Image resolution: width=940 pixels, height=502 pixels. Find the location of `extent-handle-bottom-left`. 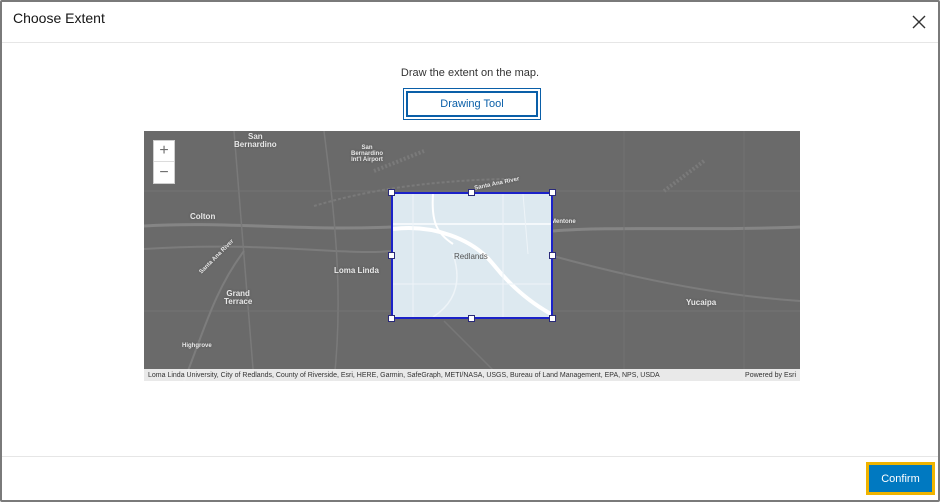

extent-handle-bottom-left is located at coordinates (391, 318).